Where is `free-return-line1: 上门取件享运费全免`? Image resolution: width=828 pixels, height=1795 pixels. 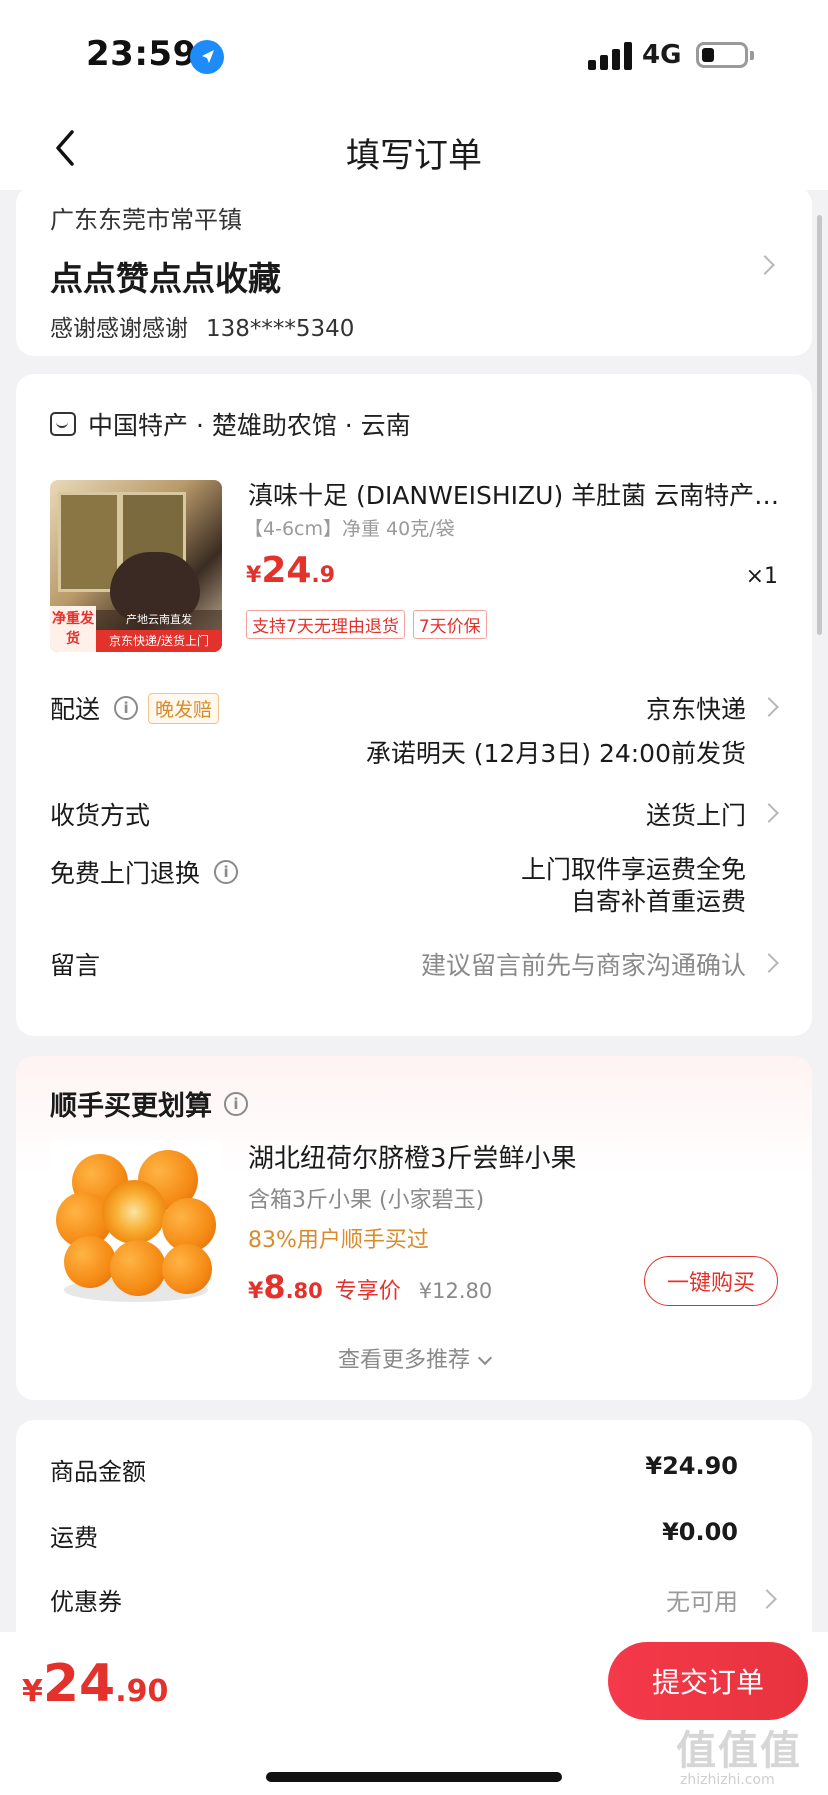
free-return-line1: 上门取件享运费全免 is located at coordinates (633, 869).